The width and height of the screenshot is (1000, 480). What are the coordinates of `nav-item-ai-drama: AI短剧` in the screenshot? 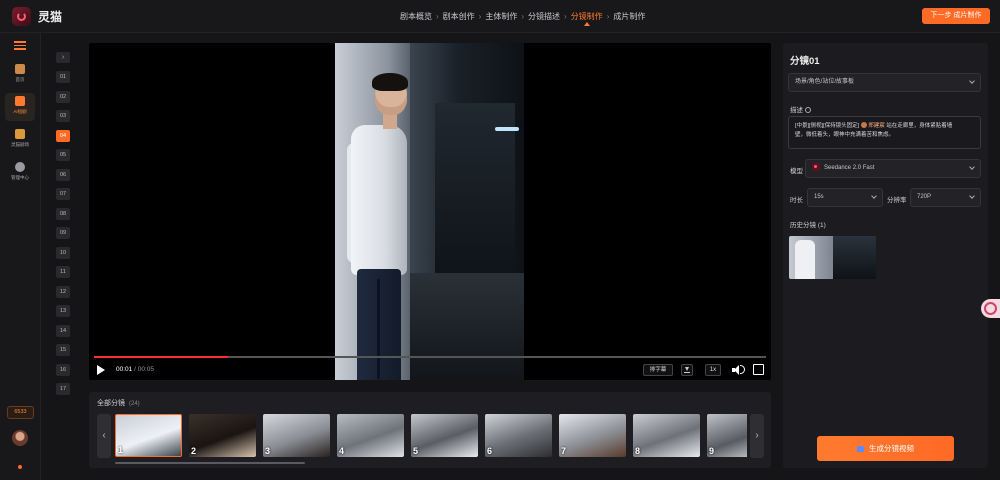 It's located at (20, 107).